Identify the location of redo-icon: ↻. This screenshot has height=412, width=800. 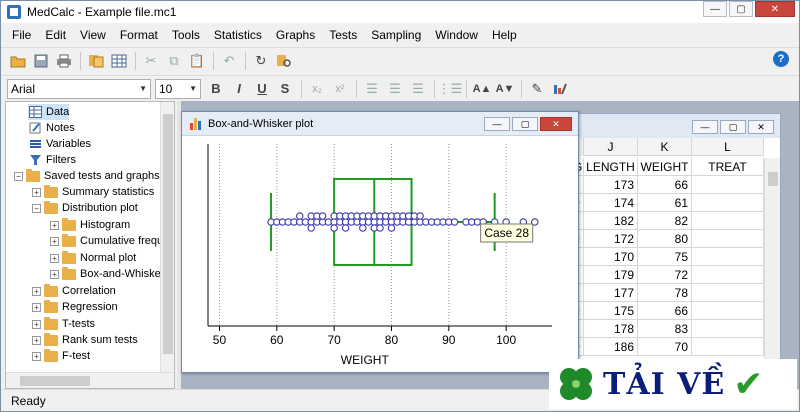
(261, 61).